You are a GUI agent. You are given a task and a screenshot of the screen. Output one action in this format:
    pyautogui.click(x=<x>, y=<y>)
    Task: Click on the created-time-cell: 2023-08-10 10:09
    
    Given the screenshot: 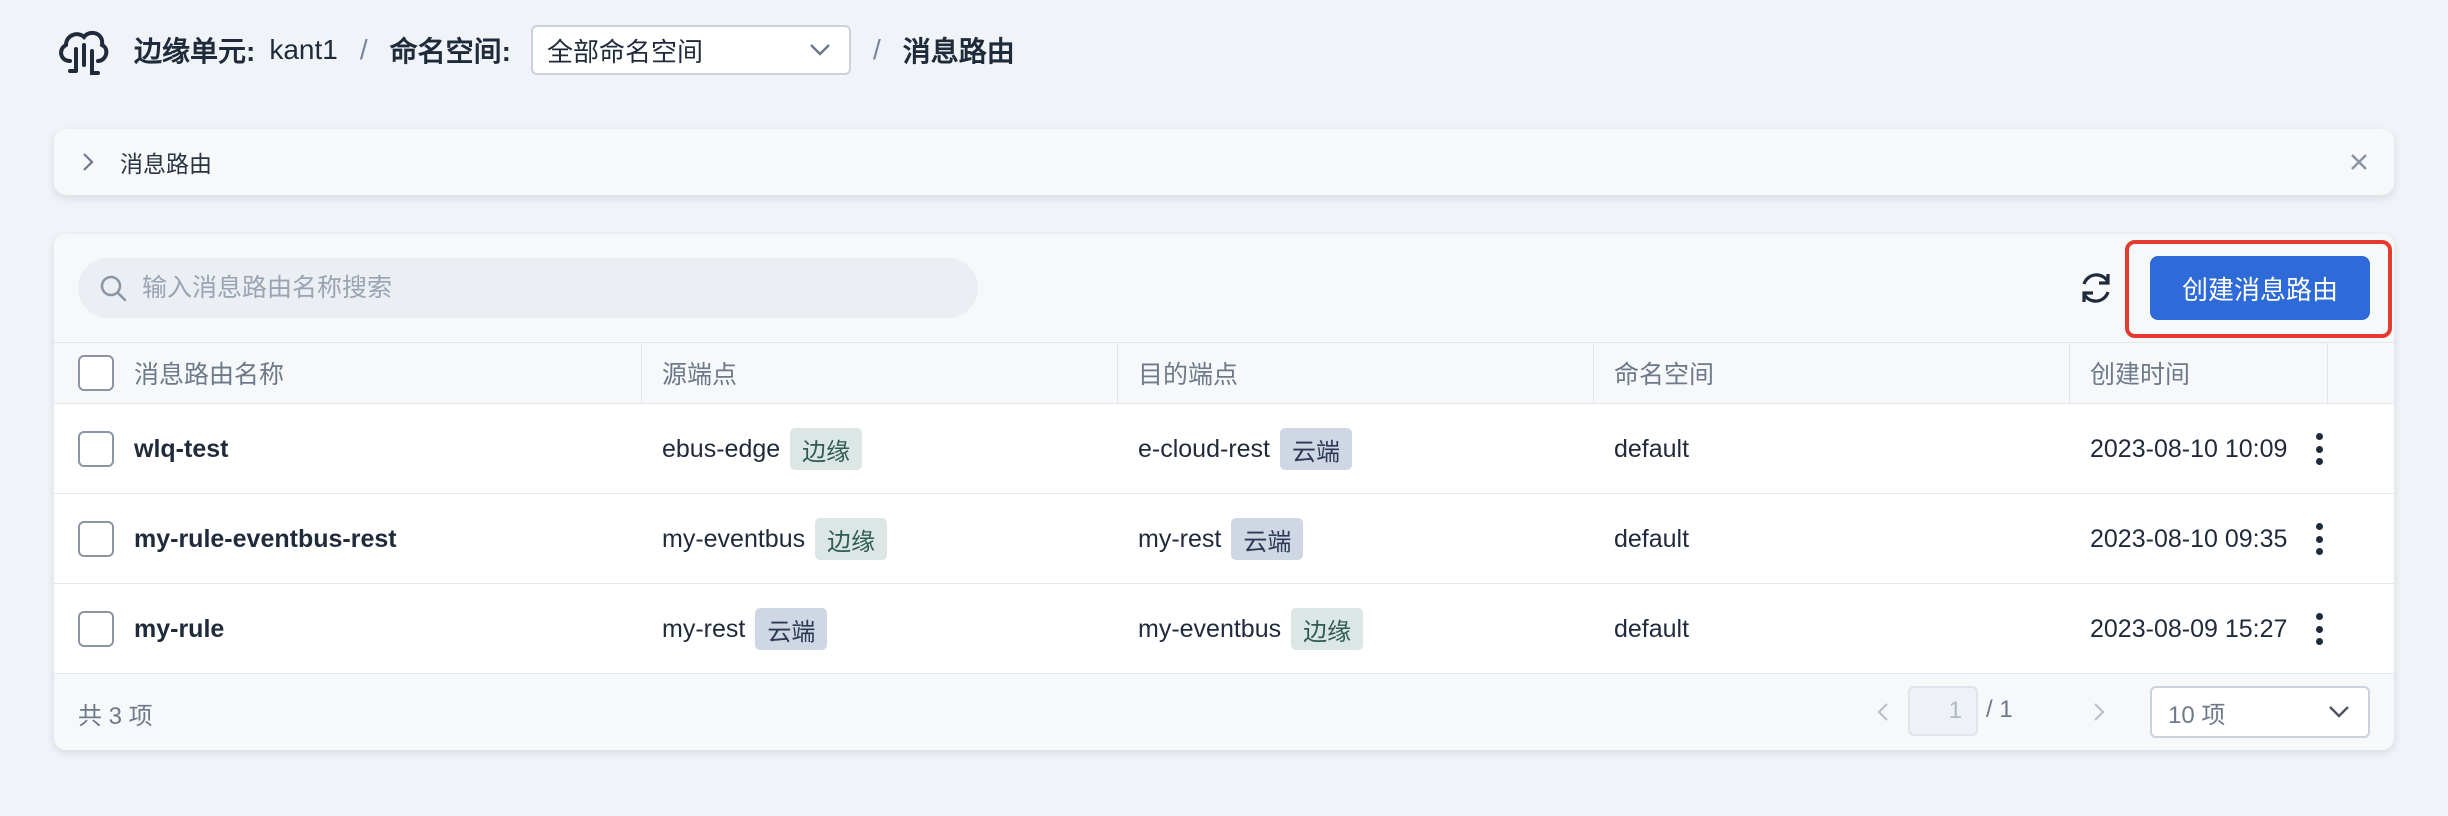 What is the action you would take?
    pyautogui.click(x=2189, y=448)
    